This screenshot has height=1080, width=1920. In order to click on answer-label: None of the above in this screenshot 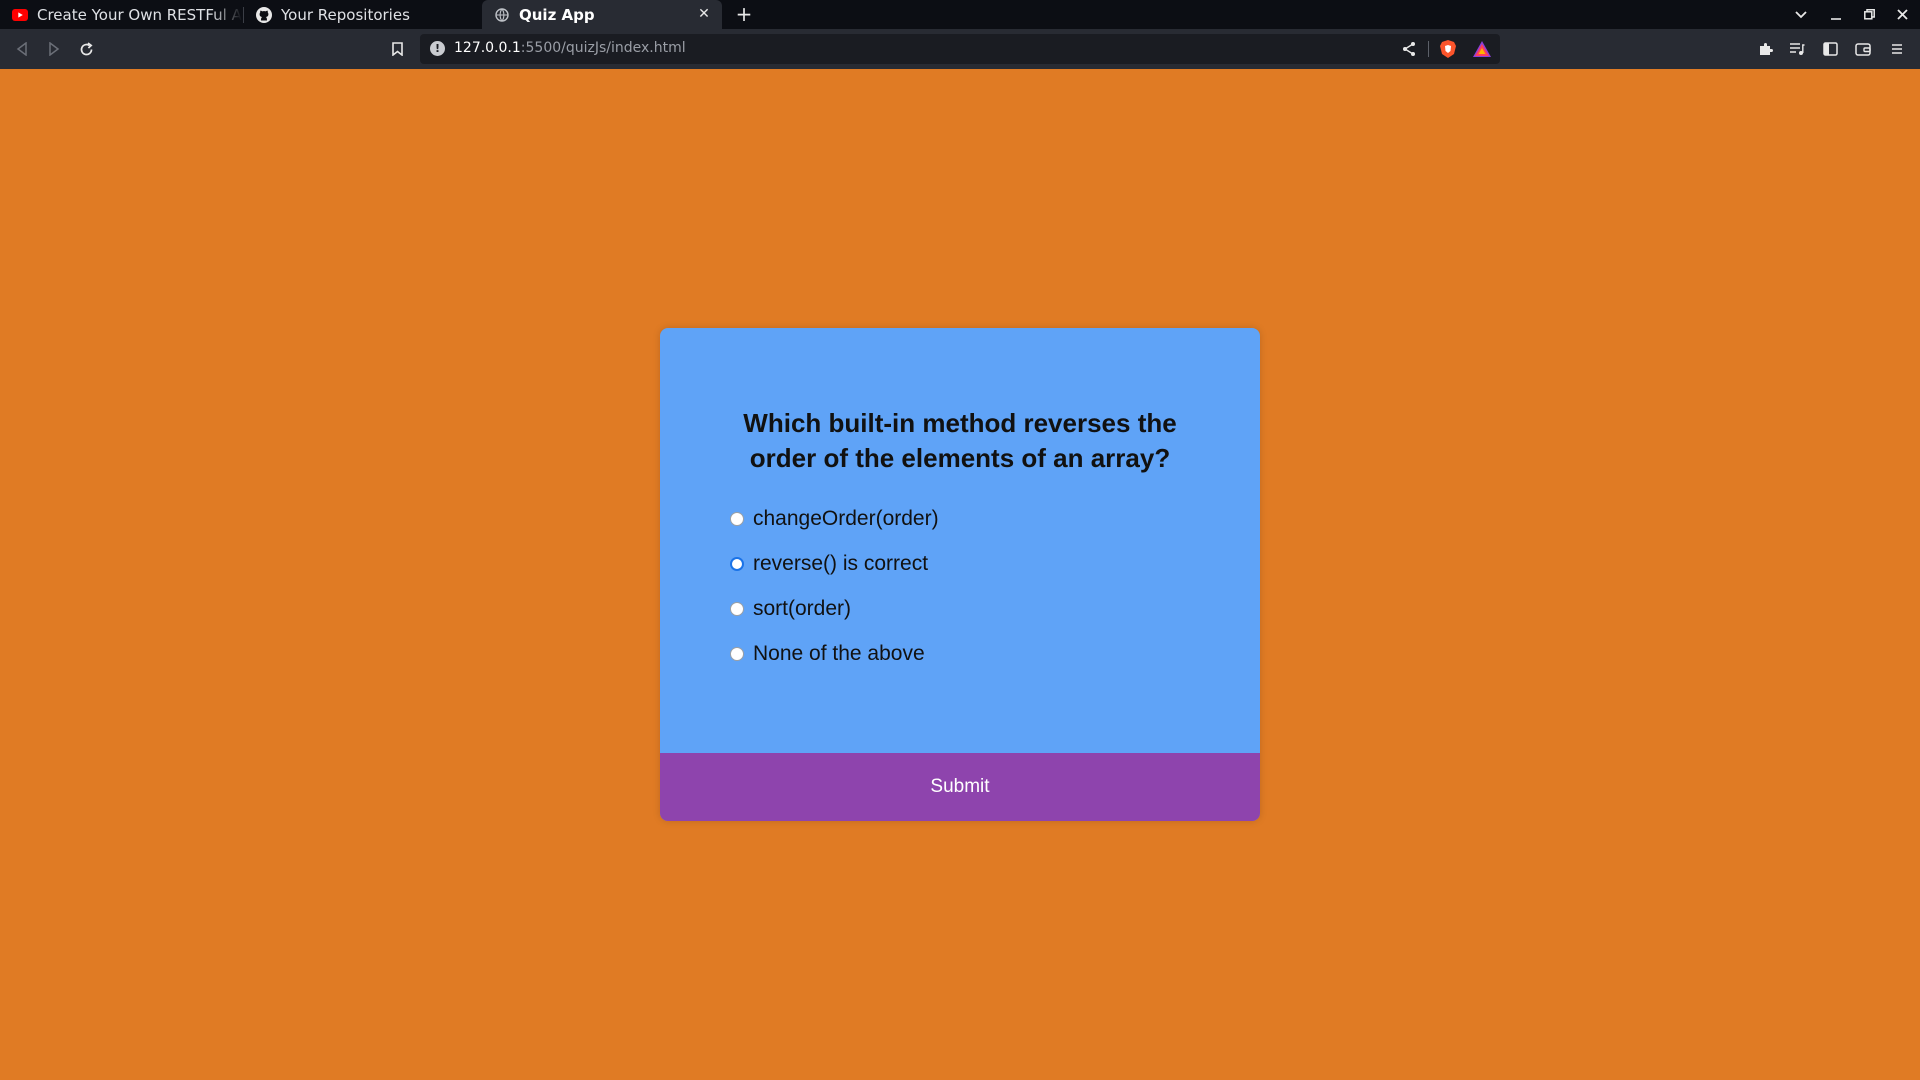, I will do `click(839, 654)`.